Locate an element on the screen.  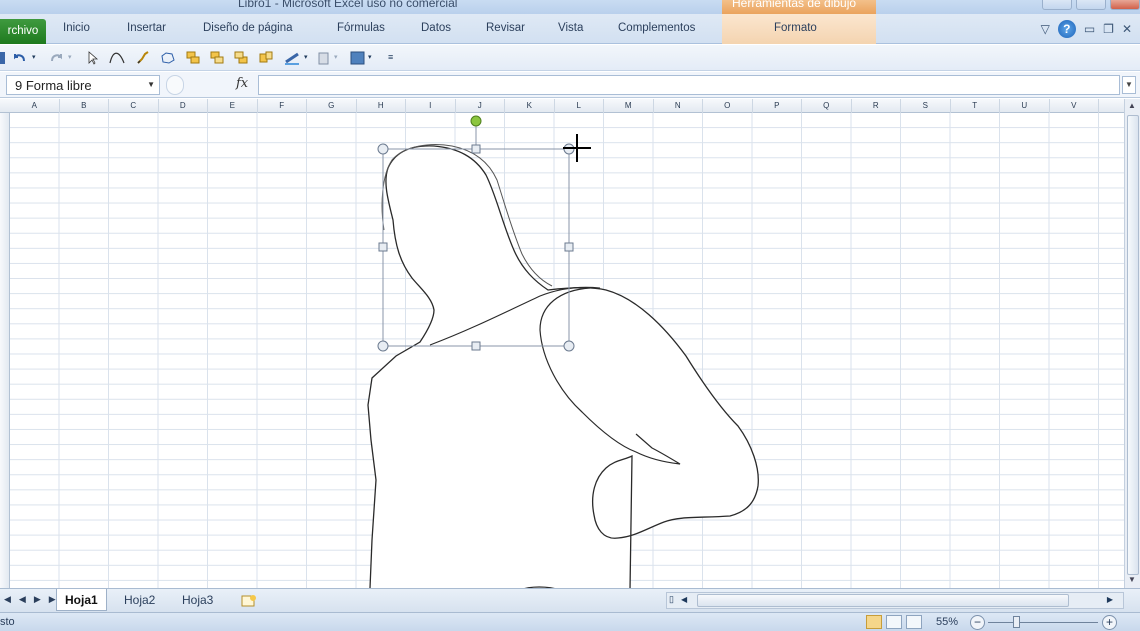
paste-dropdown-icon: ▾ is located at coordinates (342, 61).